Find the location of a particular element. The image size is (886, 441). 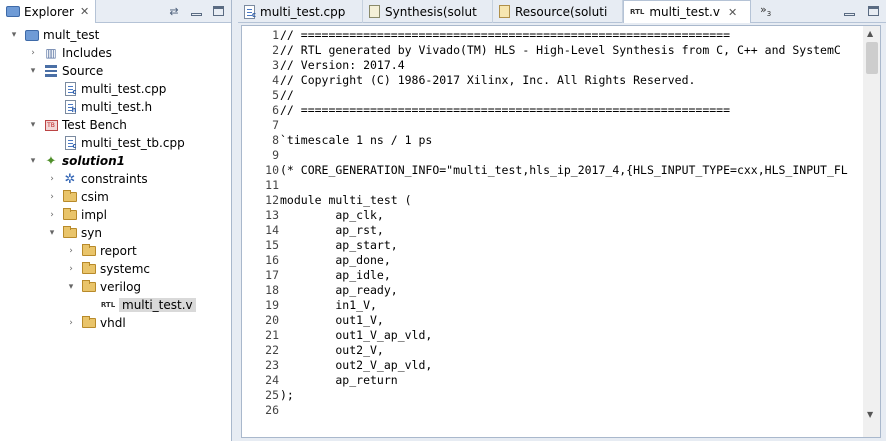

code-line: 8 `timescale 1 ns / 1 ps is located at coordinates (552, 140).